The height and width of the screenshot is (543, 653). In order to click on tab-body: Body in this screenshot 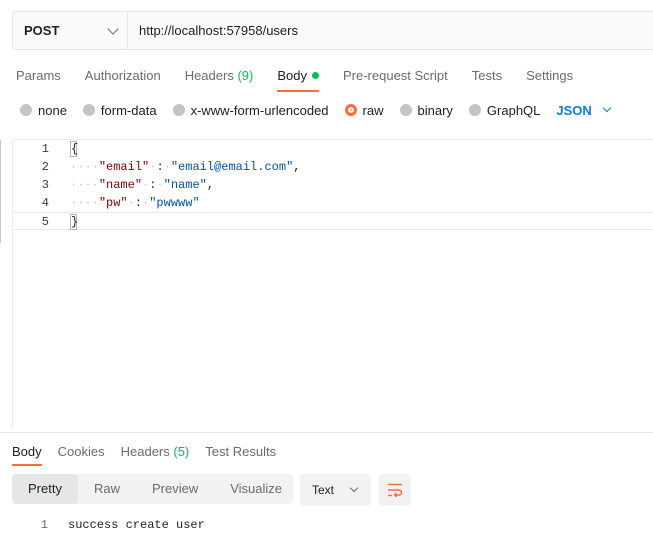, I will do `click(298, 80)`.